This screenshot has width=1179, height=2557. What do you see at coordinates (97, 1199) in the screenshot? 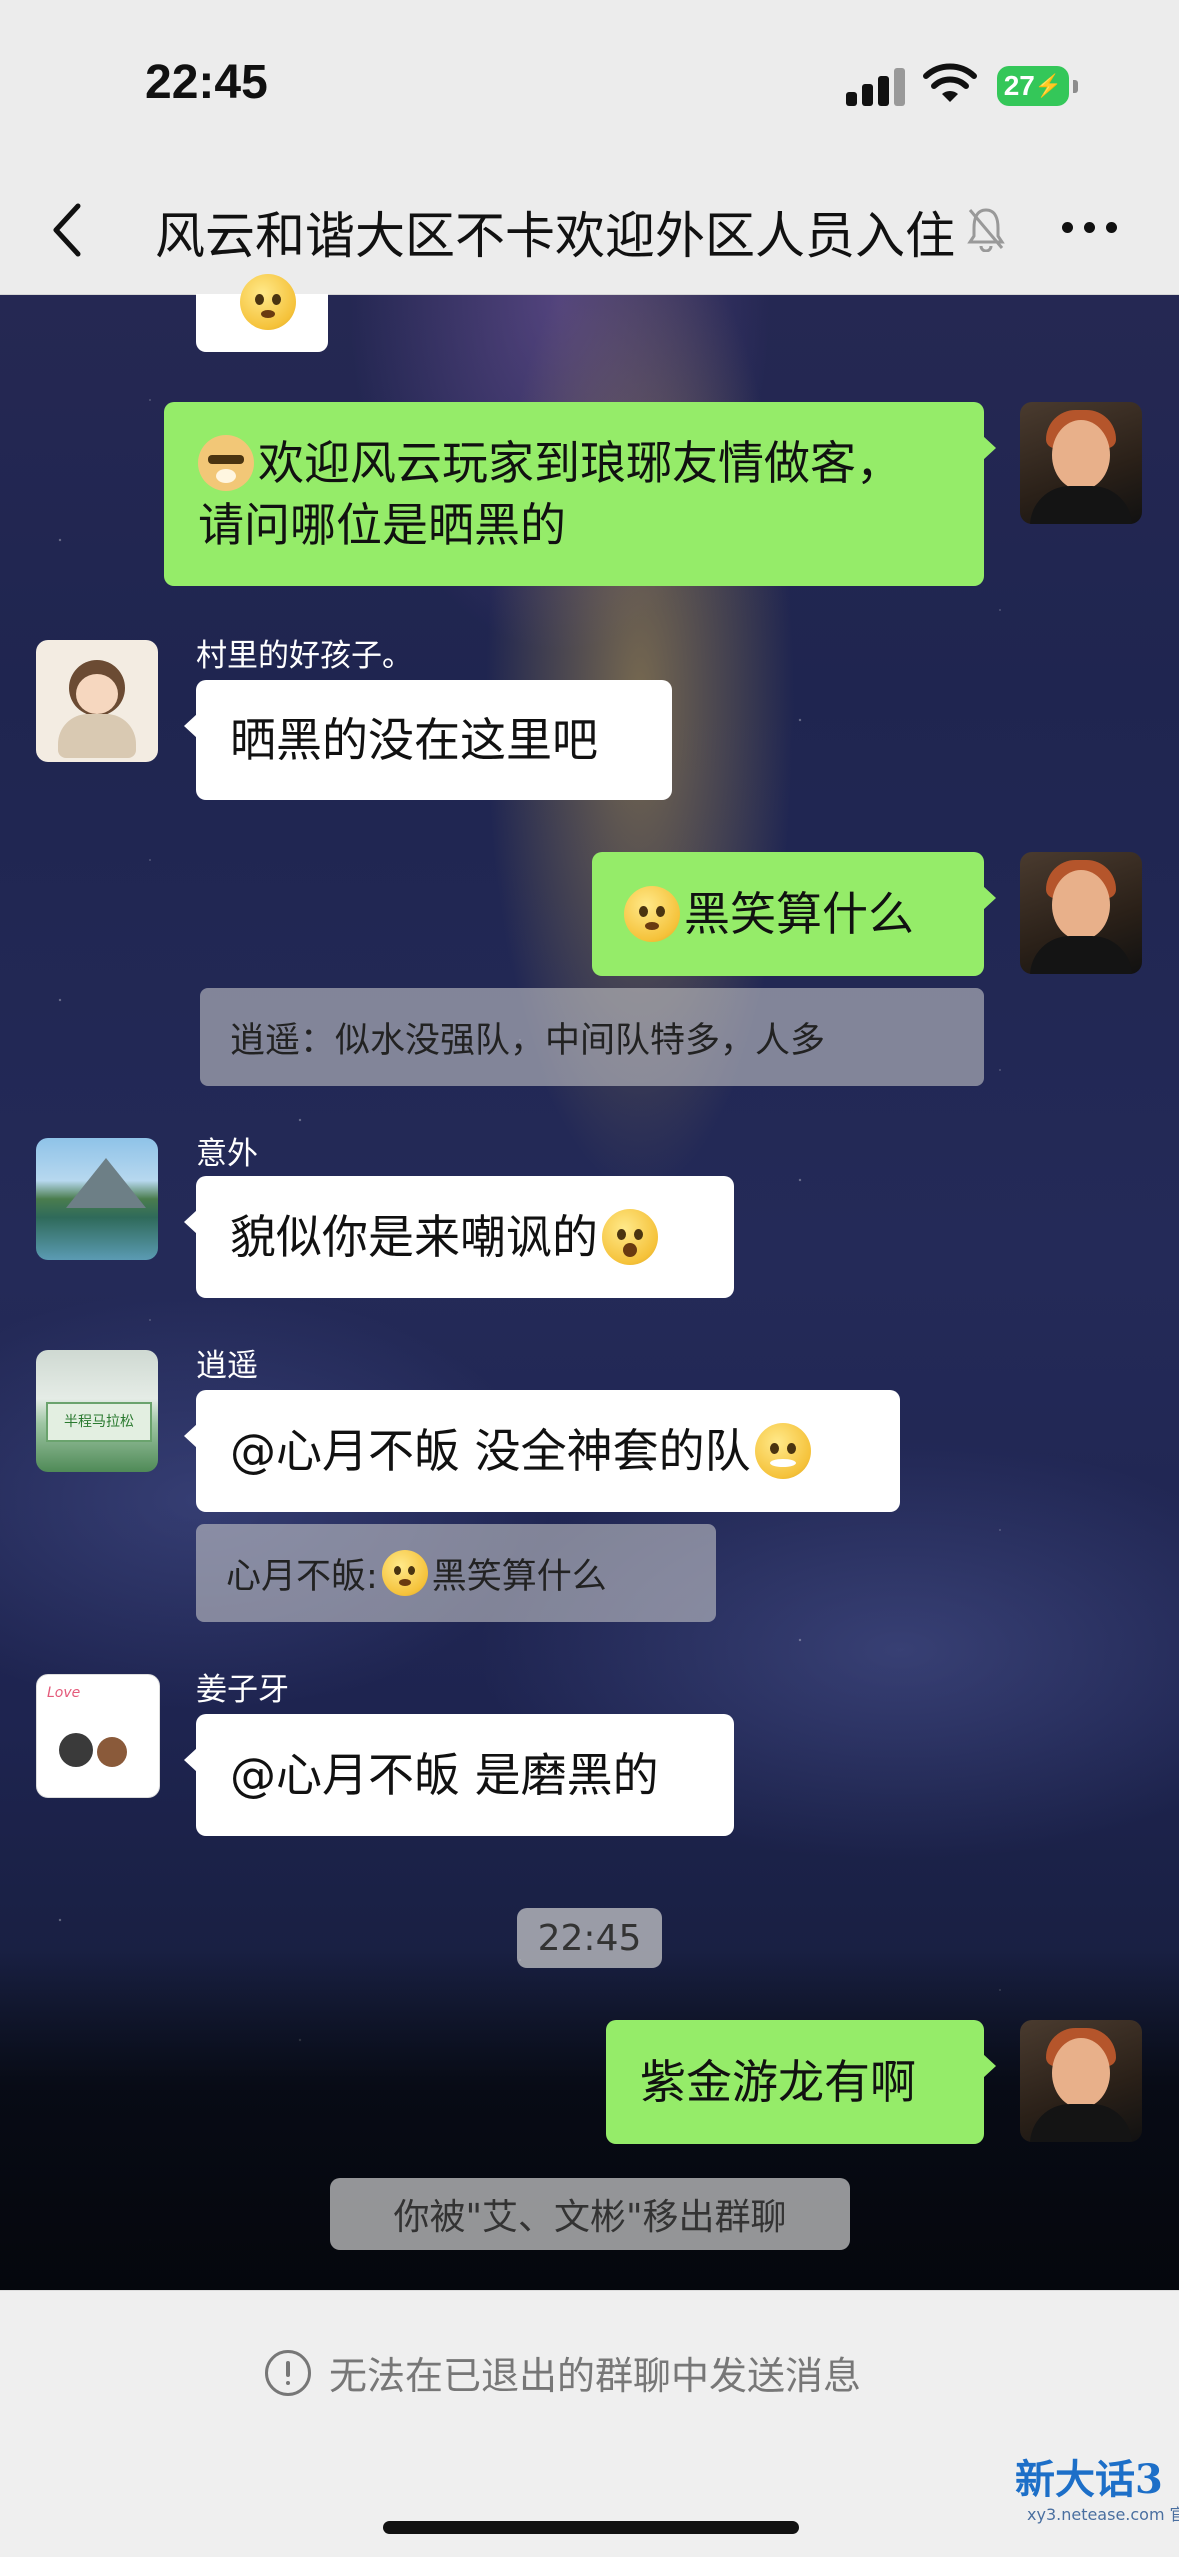
I see `sender-avatar-yiwai` at bounding box center [97, 1199].